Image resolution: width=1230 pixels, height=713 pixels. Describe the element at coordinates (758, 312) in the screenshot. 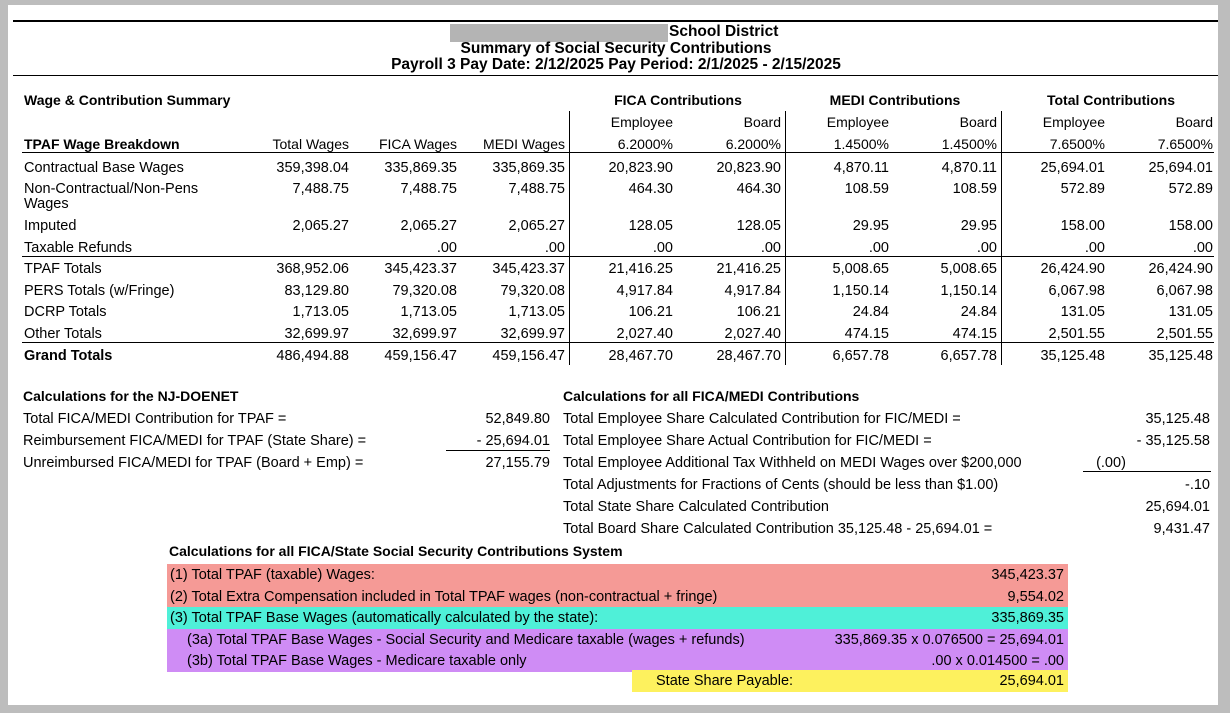

I see `table-cell: 106.21` at that location.